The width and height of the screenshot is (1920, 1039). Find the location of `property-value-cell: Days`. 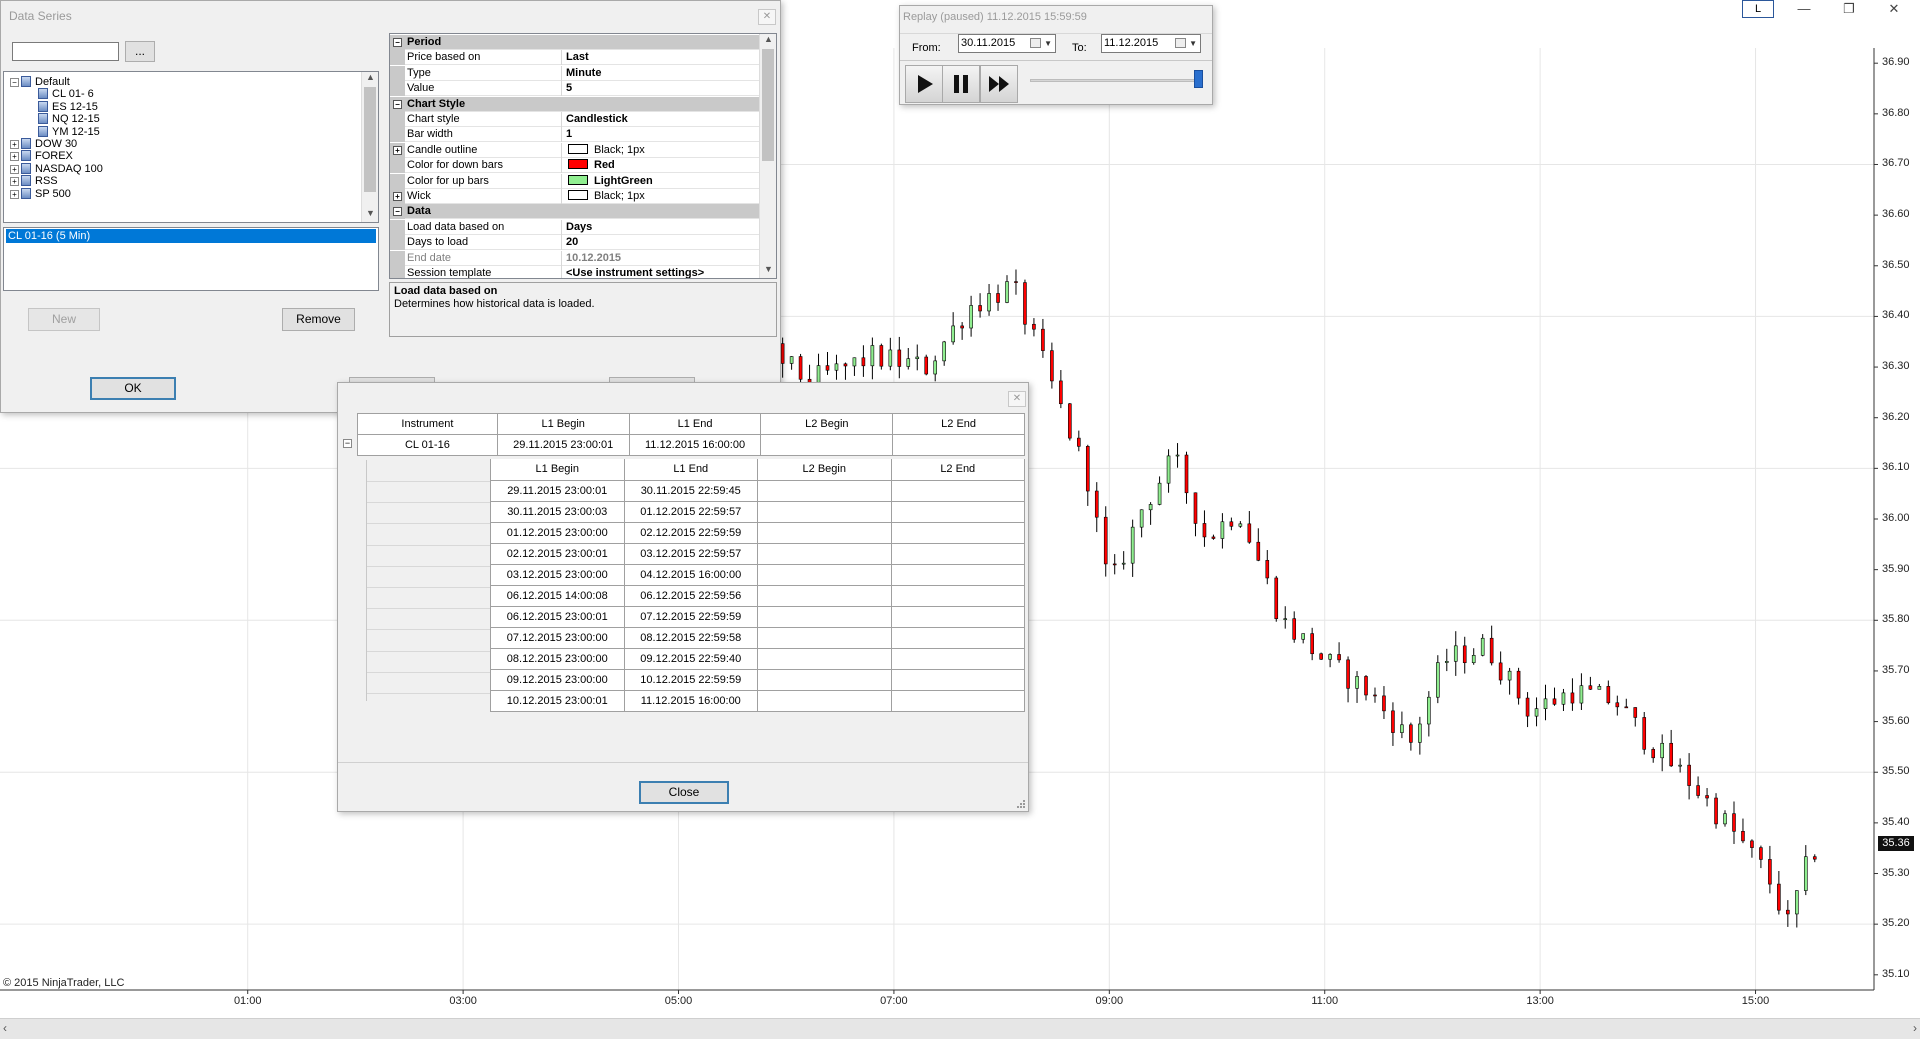

property-value-cell: Days is located at coordinates (579, 227).